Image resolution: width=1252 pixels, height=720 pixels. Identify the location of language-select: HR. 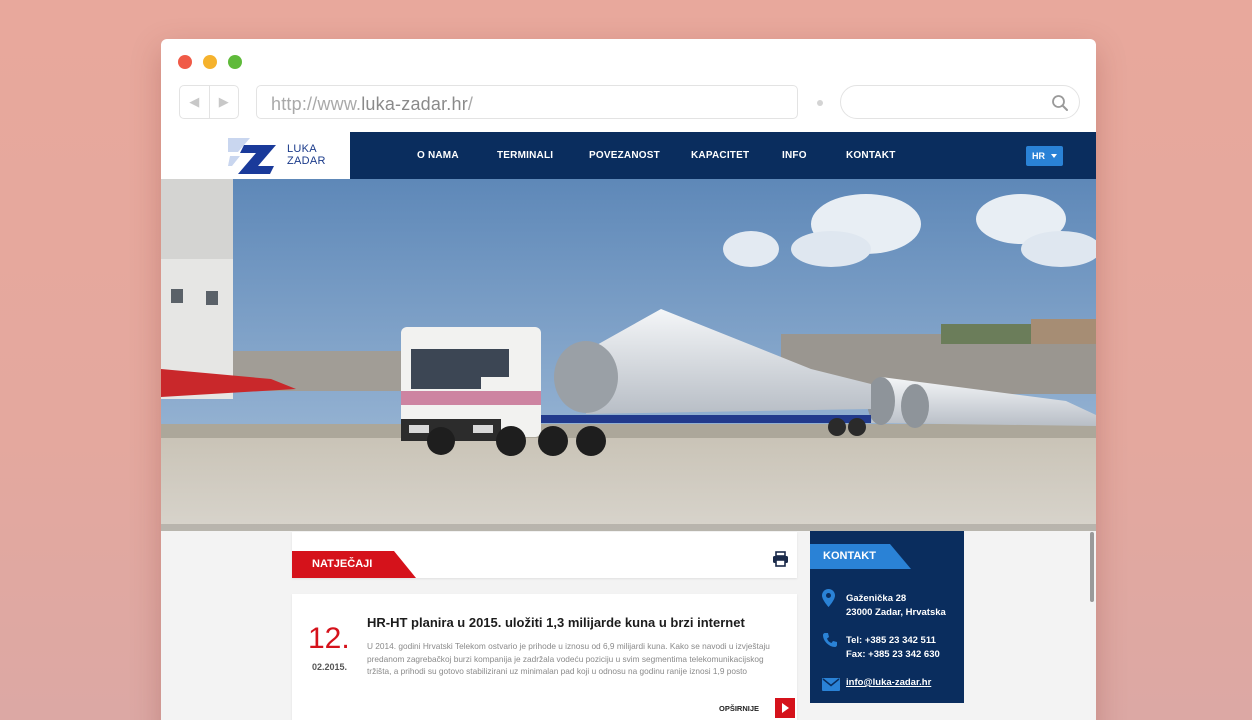
(1044, 156).